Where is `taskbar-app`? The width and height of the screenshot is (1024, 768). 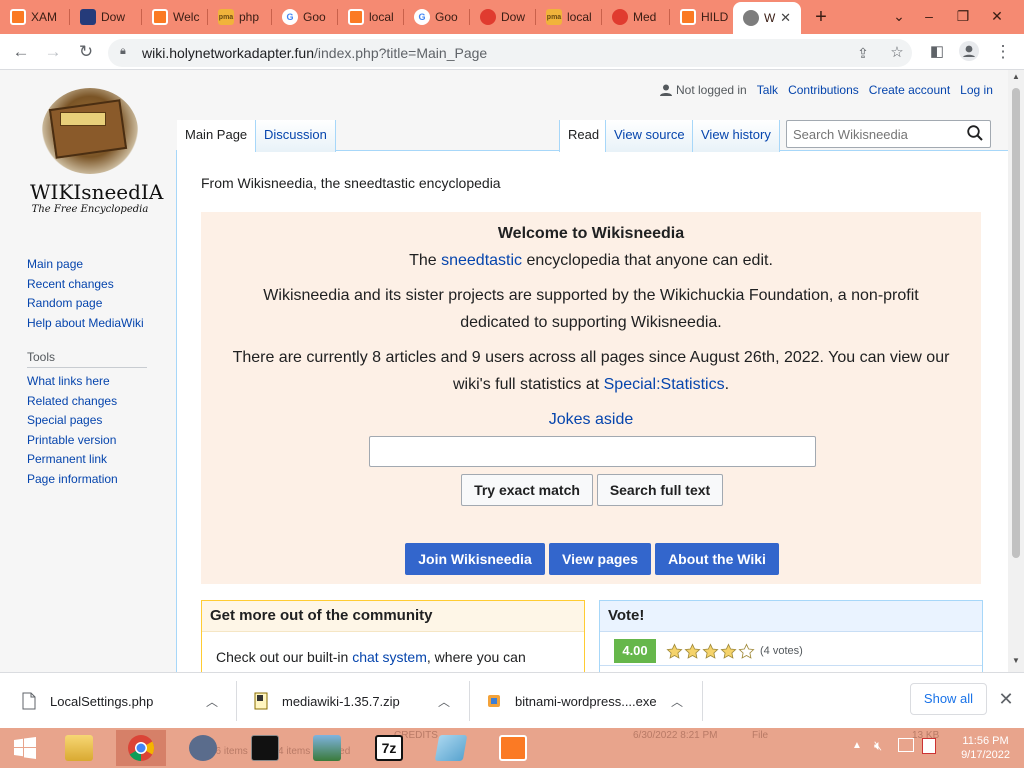
taskbar-app is located at coordinates (203, 748).